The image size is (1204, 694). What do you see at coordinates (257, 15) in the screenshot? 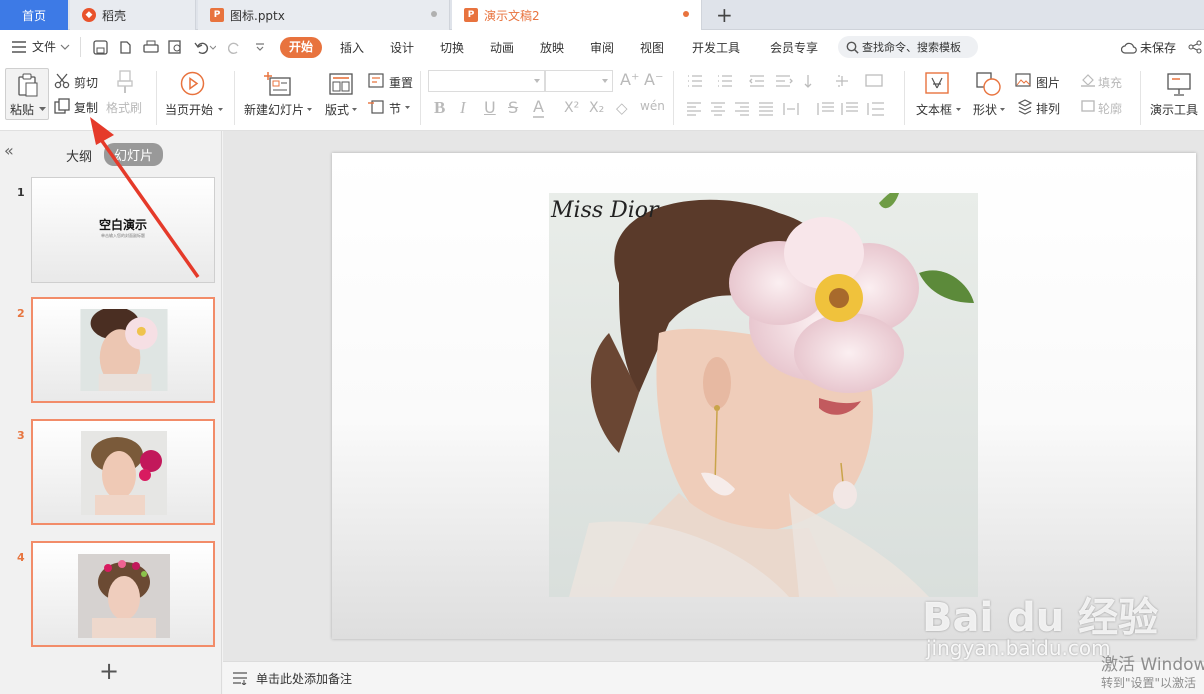
I see `tab-file1-label: 图标.pptx` at bounding box center [257, 15].